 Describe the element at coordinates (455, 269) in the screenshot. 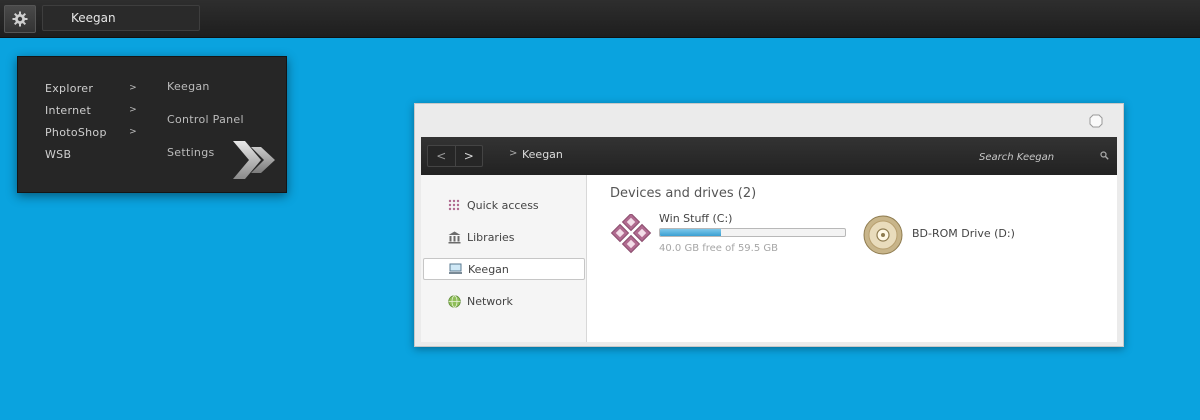

I see `computer-icon` at that location.